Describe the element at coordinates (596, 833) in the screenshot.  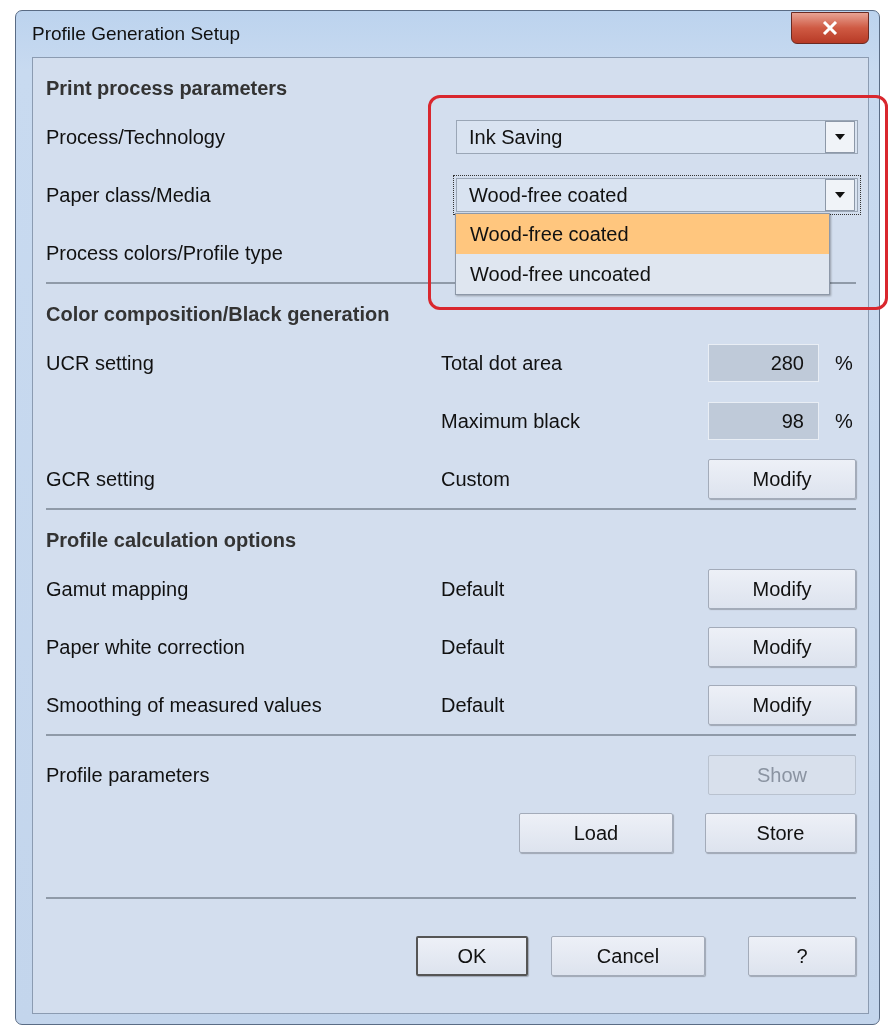
I see `action-button: Load` at that location.